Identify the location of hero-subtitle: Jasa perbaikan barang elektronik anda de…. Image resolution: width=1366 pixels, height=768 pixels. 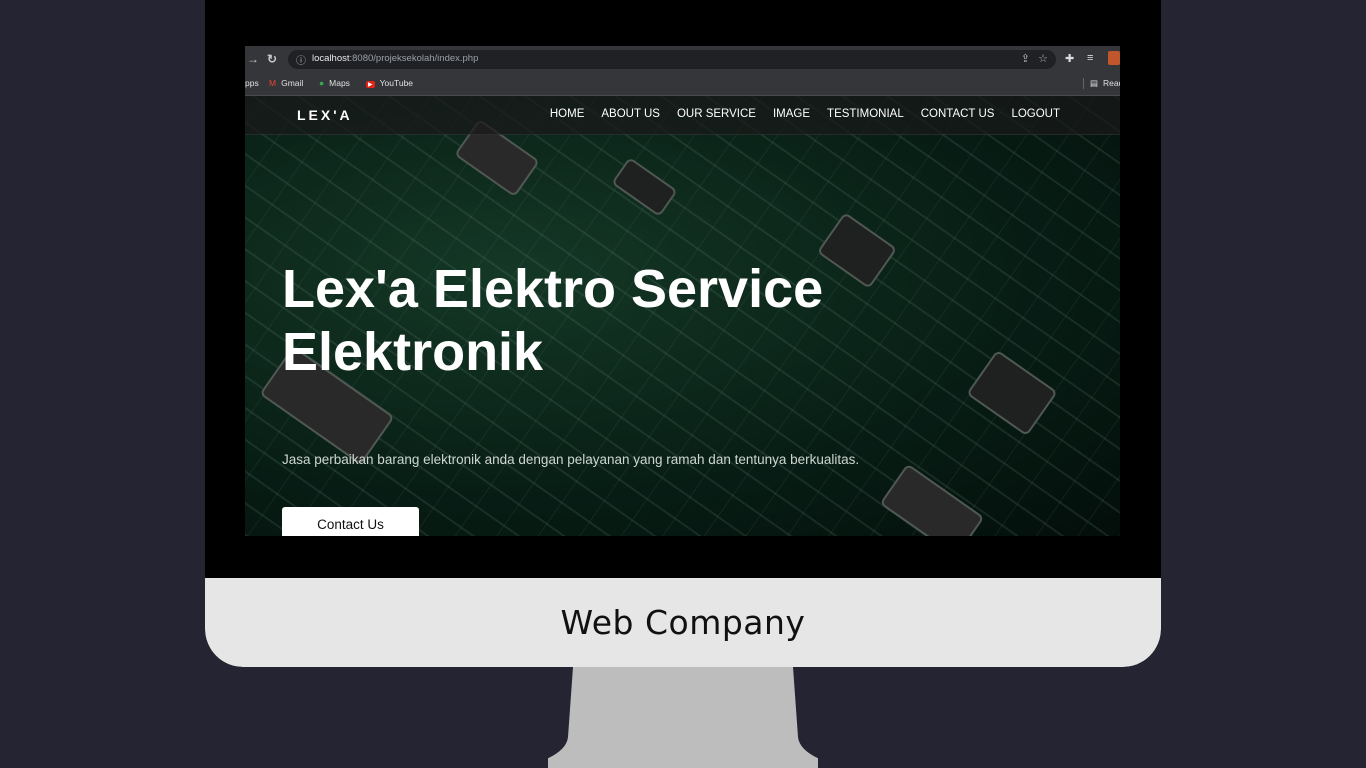
(571, 459).